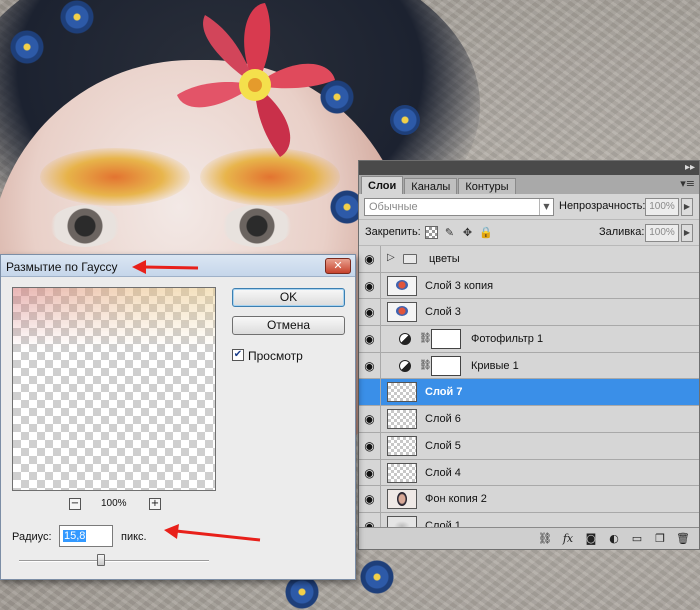 The image size is (700, 610). Describe the element at coordinates (75, 504) in the screenshot. I see `zoom-out-button: −` at that location.